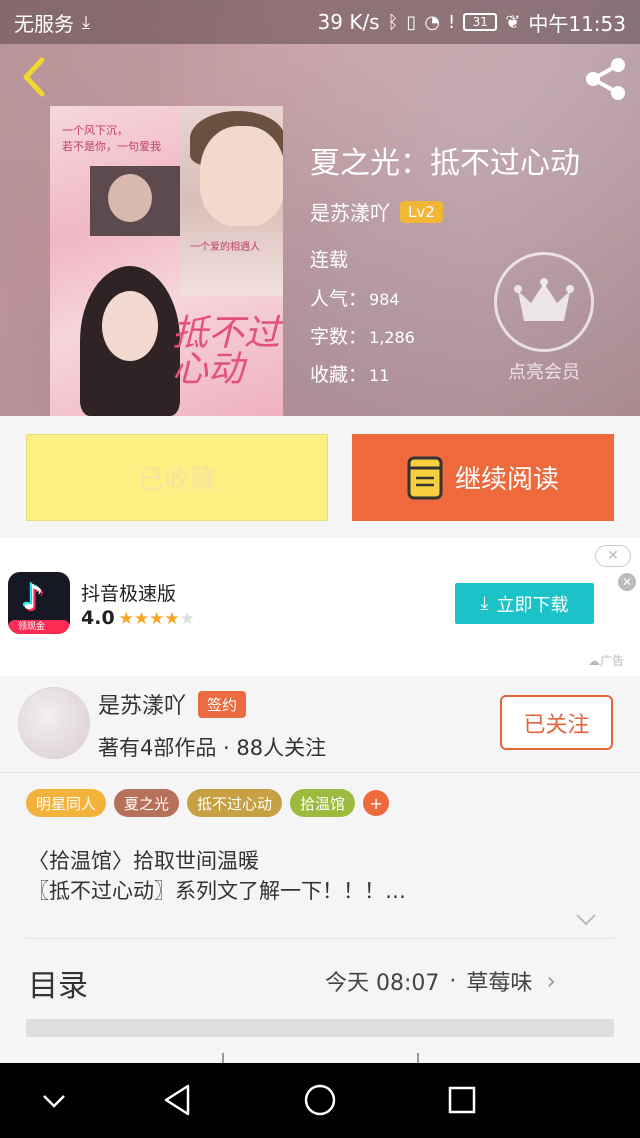 The image size is (640, 1138). Describe the element at coordinates (142, 706) in the screenshot. I see `author-name: 是苏漾吖` at that location.